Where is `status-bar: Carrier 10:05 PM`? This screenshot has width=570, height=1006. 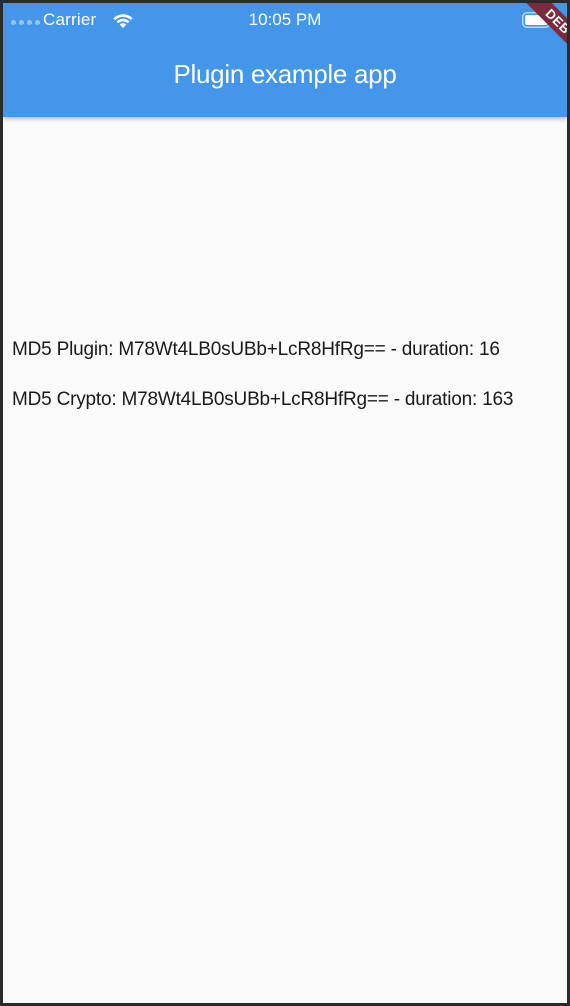
status-bar: Carrier 10:05 PM is located at coordinates (285, 19).